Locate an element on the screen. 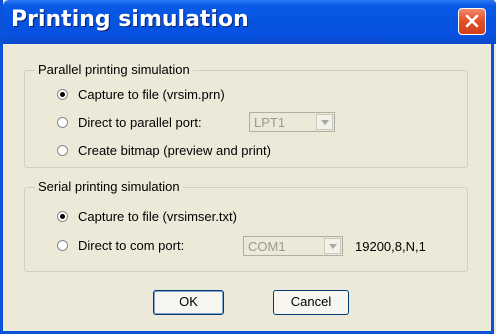 The height and width of the screenshot is (334, 496). radio-direct-to-com-port: Direct to com port: is located at coordinates (120, 245).